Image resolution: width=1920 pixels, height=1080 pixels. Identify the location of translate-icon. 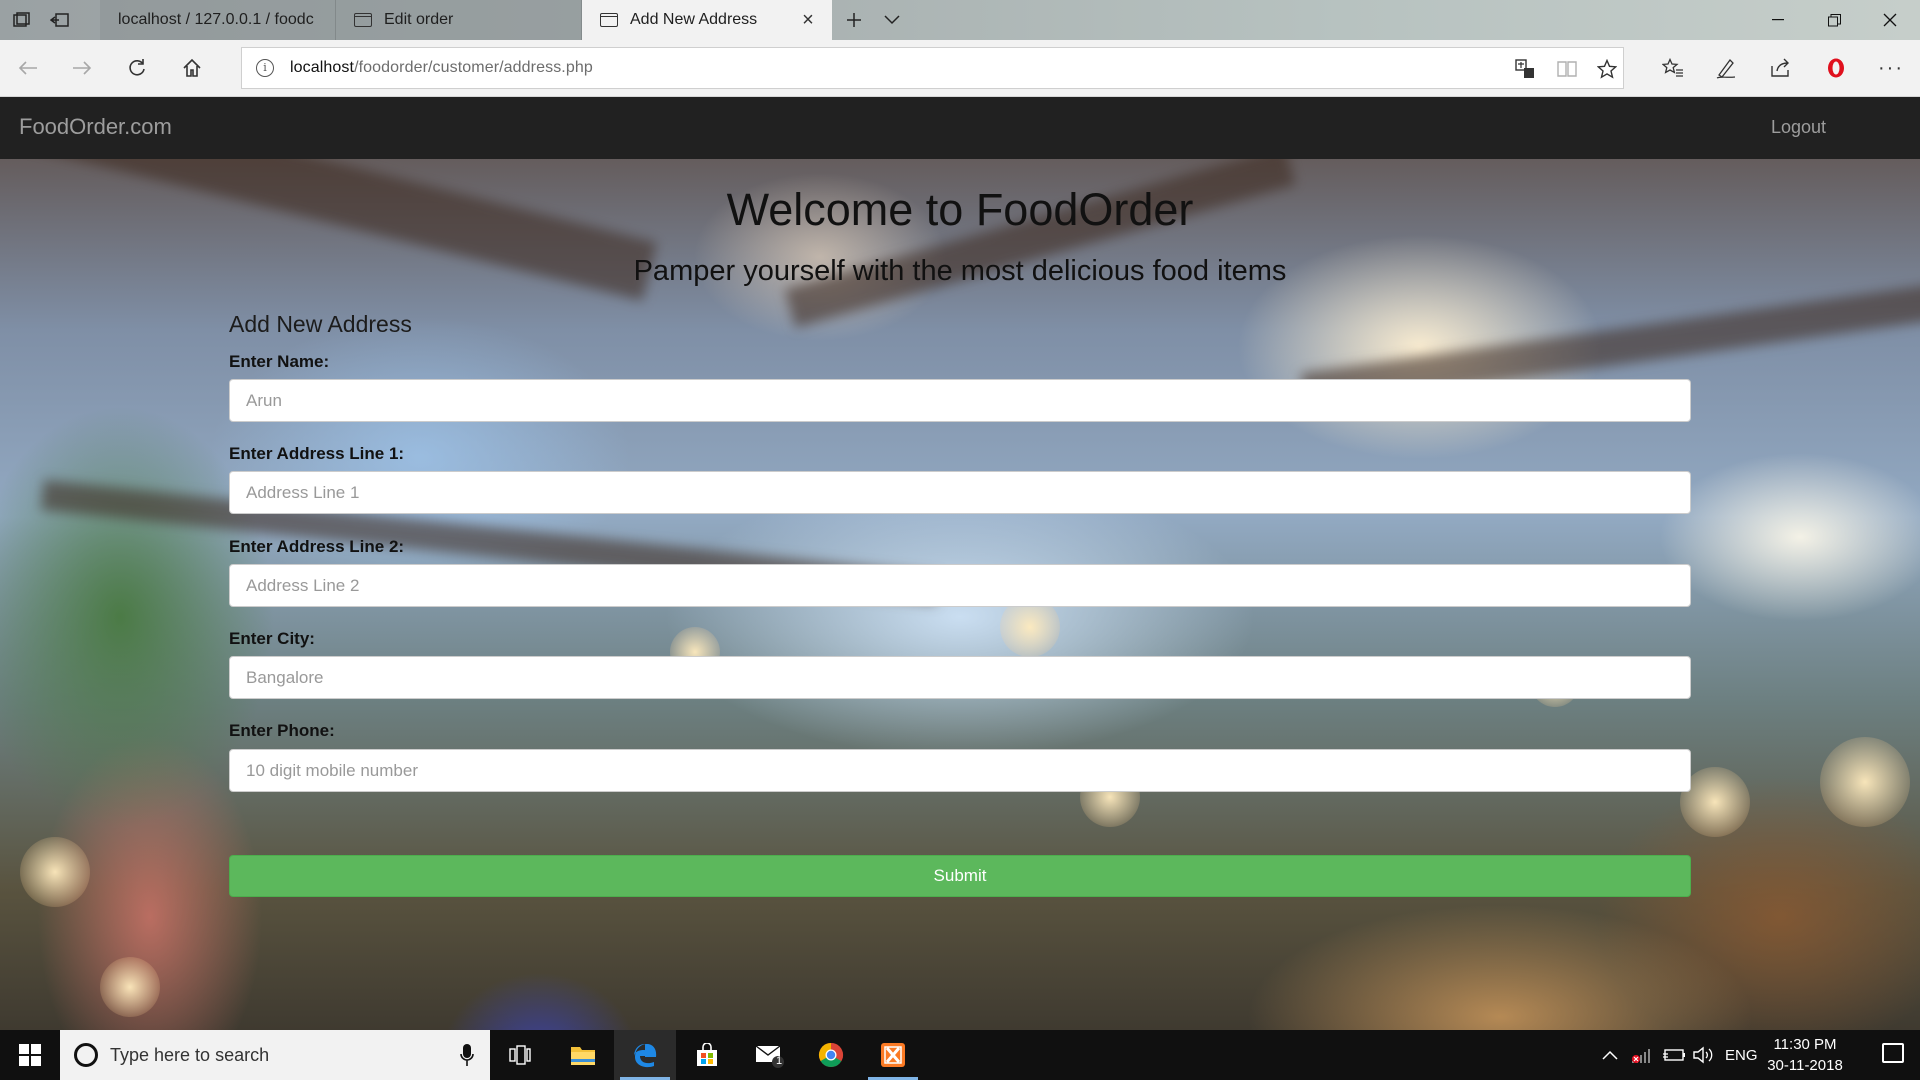
(1525, 69).